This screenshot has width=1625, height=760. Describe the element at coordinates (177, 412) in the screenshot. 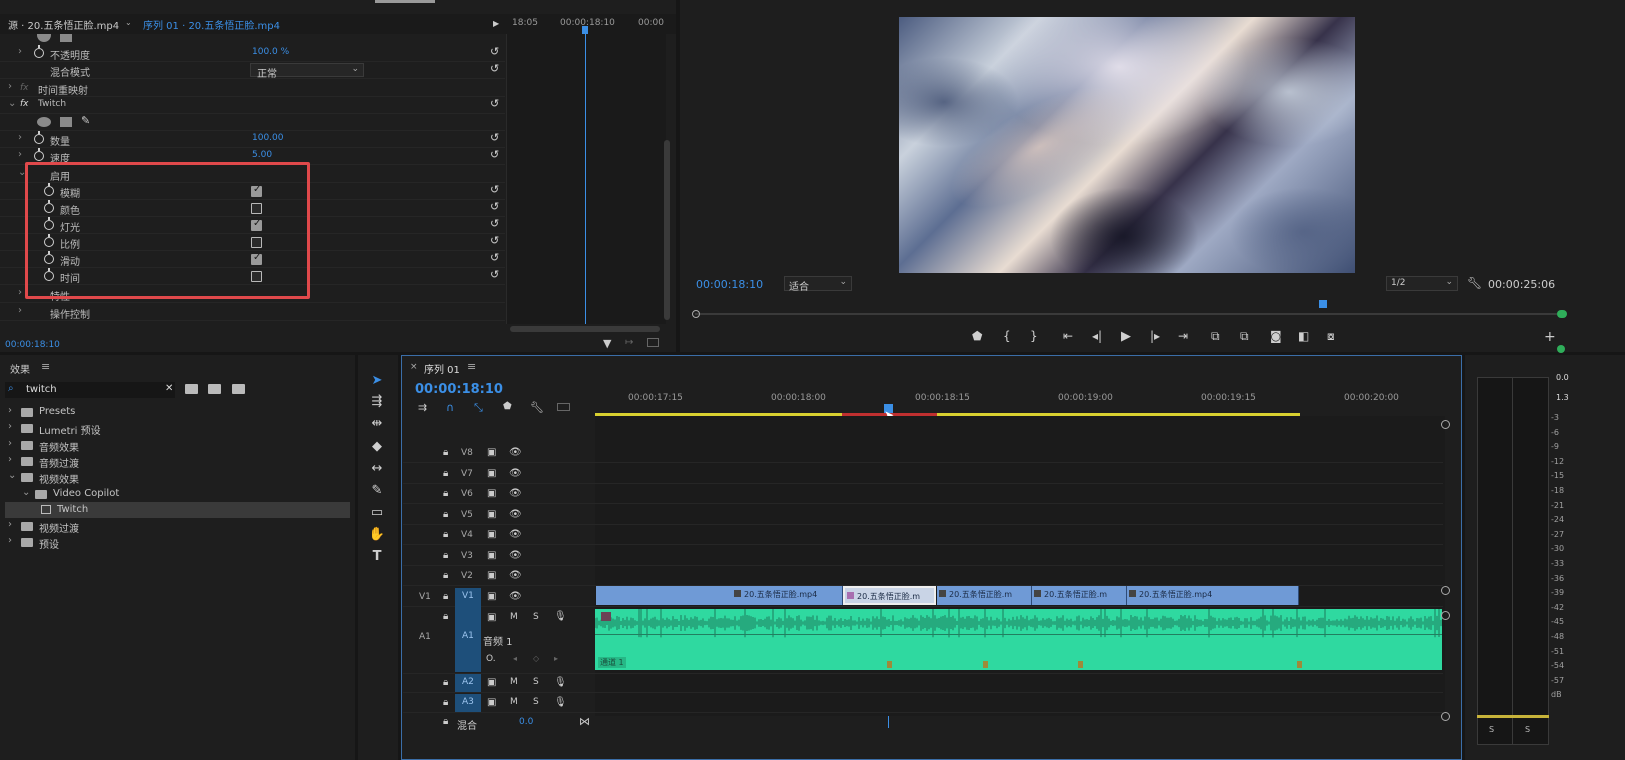

I see `effects-tree-item: › Presets` at that location.